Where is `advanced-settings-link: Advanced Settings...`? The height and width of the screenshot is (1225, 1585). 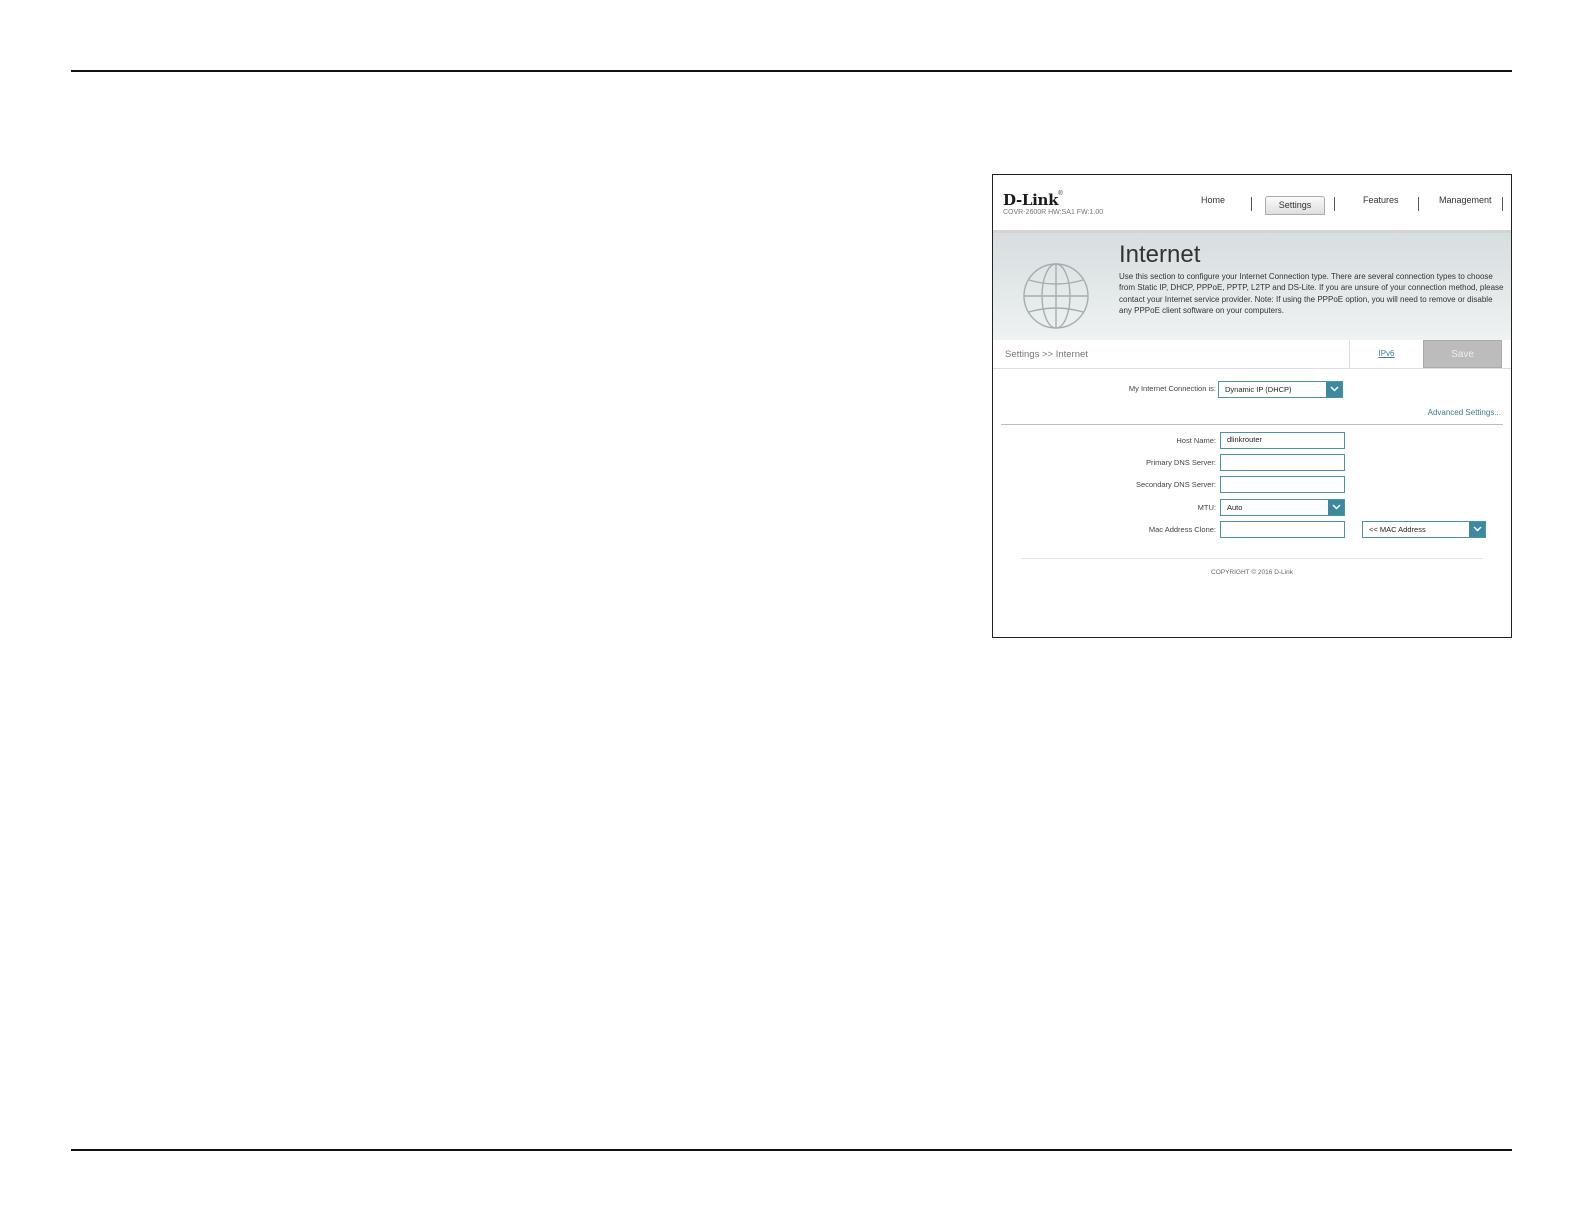
advanced-settings-link: Advanced Settings... is located at coordinates (1464, 412).